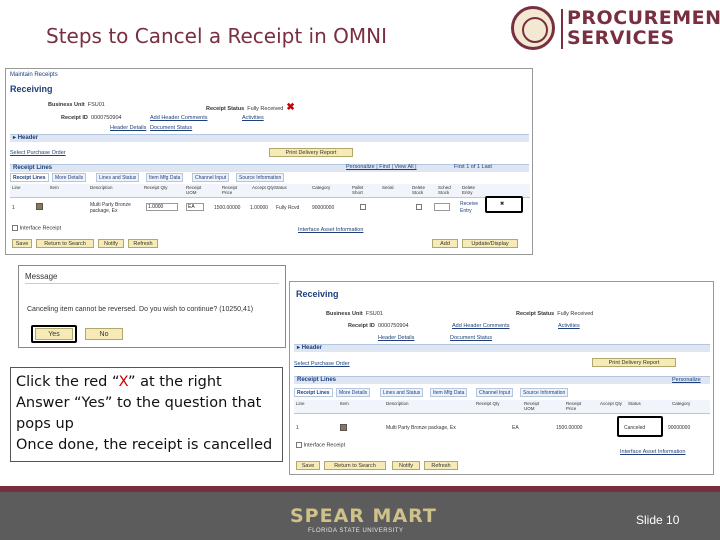 This screenshot has width=720, height=540. I want to click on update-display-button: Update/Display, so click(490, 243).